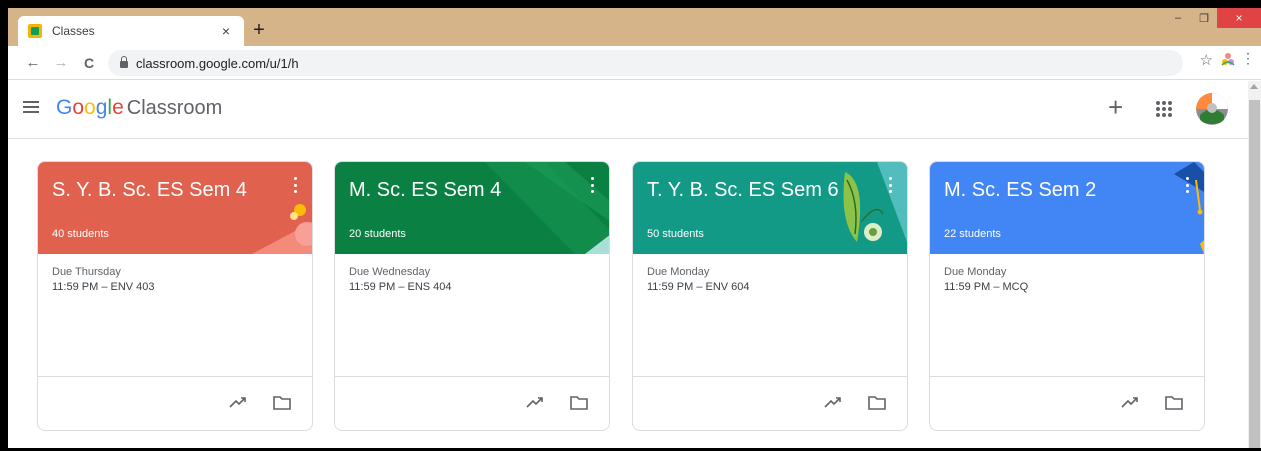 Image resolution: width=1261 pixels, height=451 pixels. Describe the element at coordinates (101, 107) in the screenshot. I see `logo-letter: g` at that location.